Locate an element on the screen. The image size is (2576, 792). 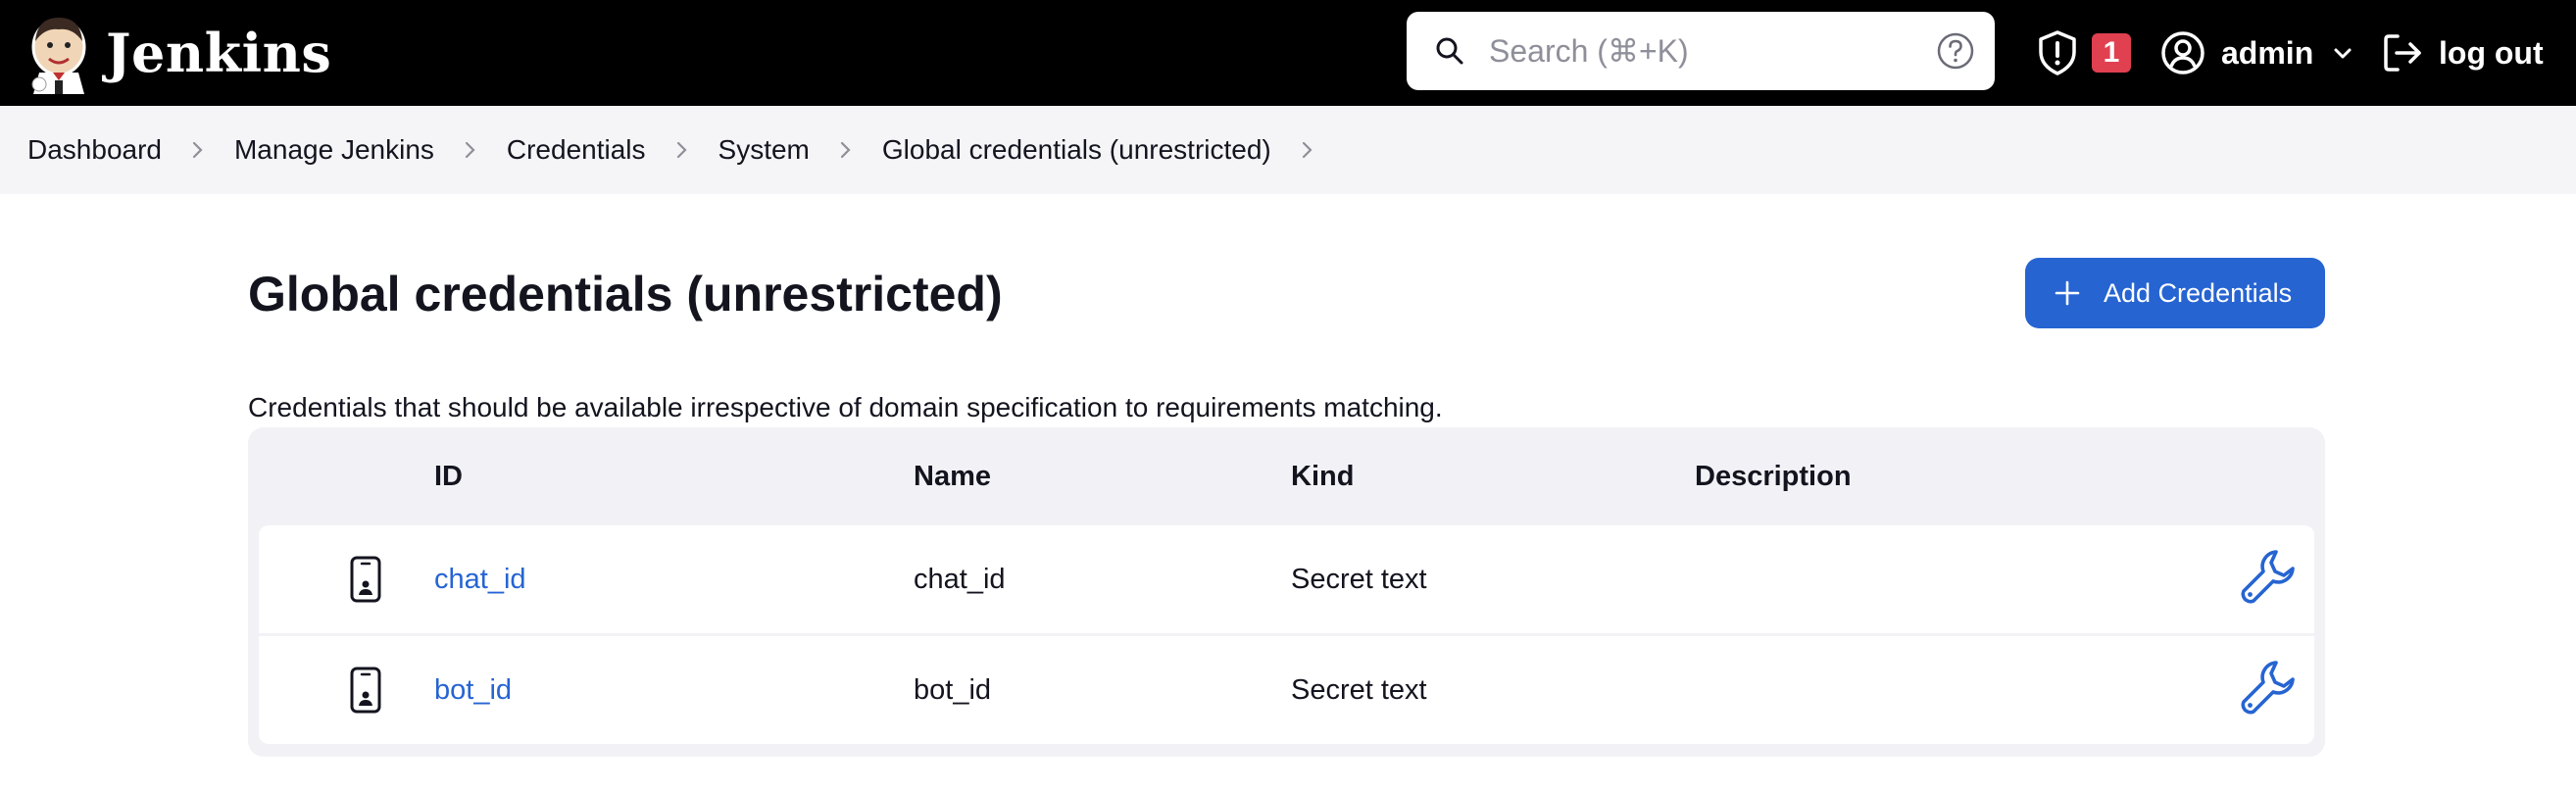
credential-name-cell: bot_id is located at coordinates (953, 689).